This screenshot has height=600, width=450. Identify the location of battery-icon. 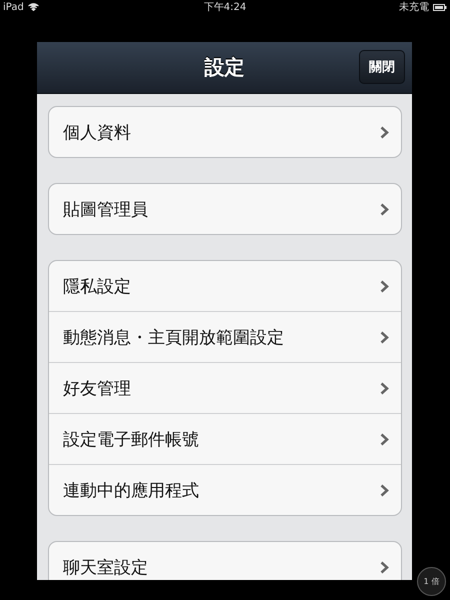
(440, 7).